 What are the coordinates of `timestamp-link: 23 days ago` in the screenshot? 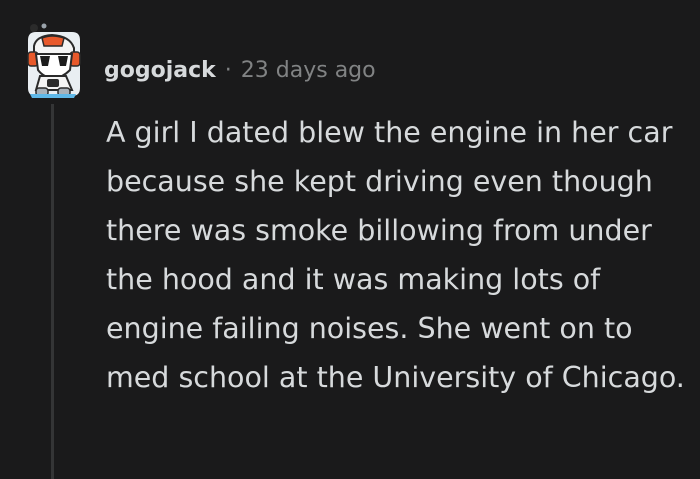 It's located at (308, 70).